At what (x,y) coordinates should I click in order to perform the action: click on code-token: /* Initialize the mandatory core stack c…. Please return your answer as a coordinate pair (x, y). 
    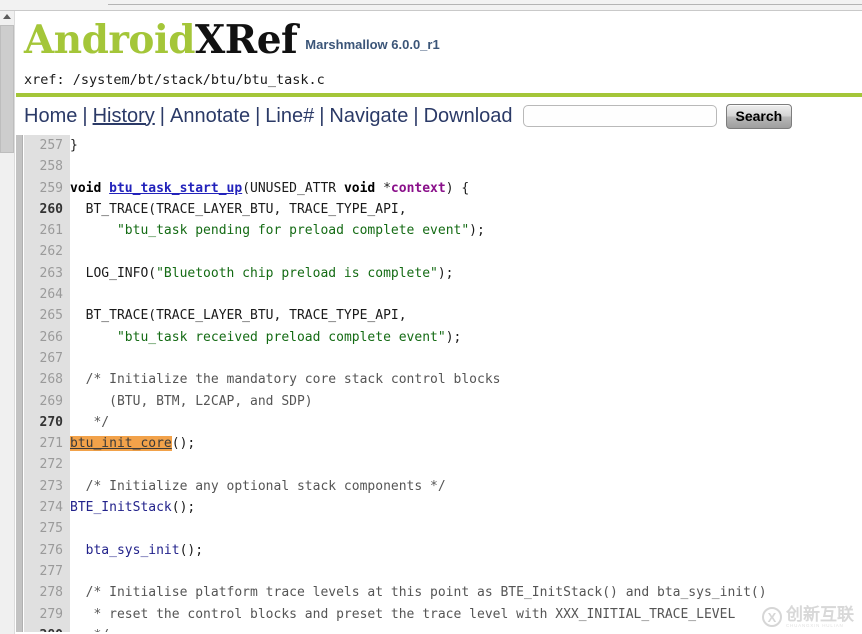
    Looking at the image, I should click on (285, 380).